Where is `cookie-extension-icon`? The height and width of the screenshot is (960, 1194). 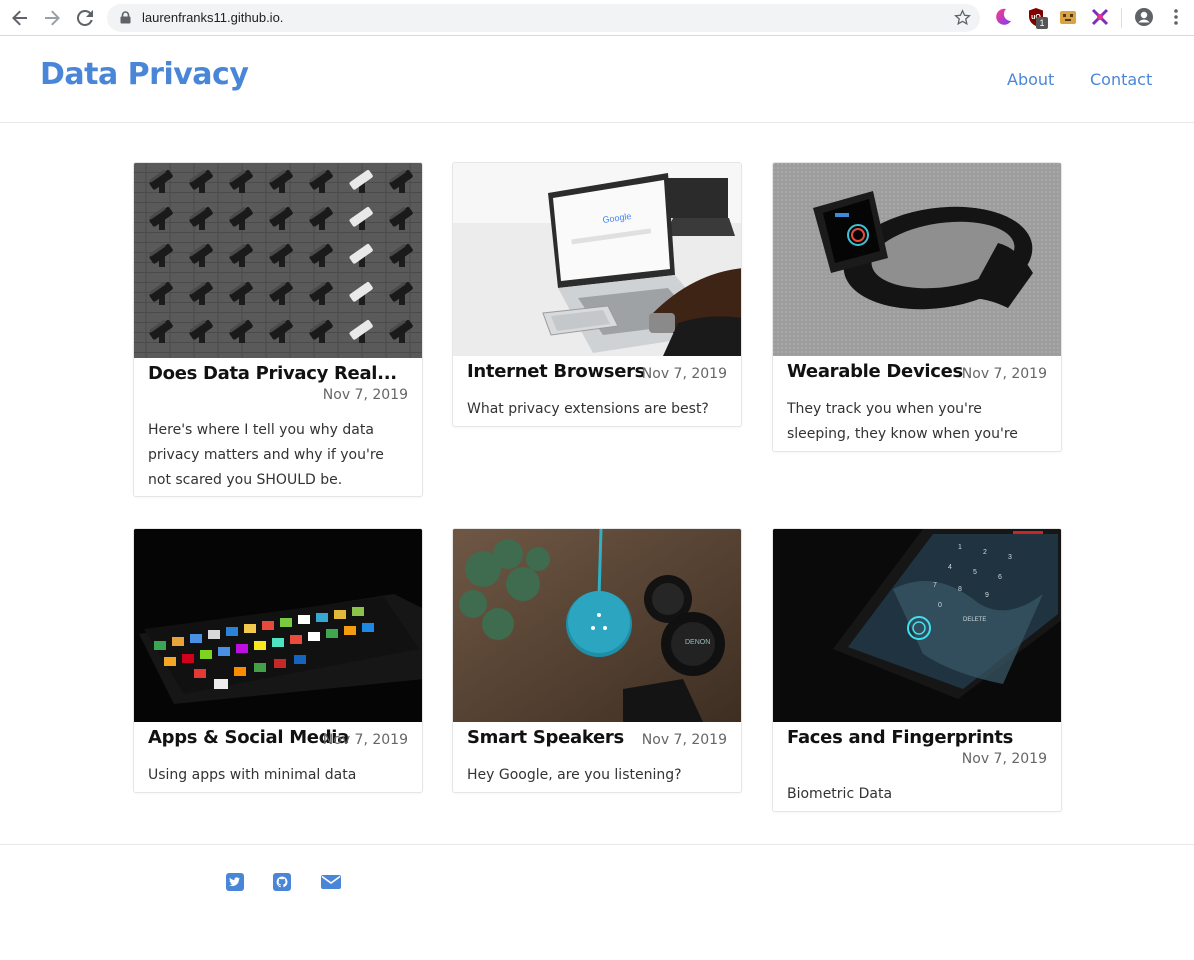 cookie-extension-icon is located at coordinates (1068, 17).